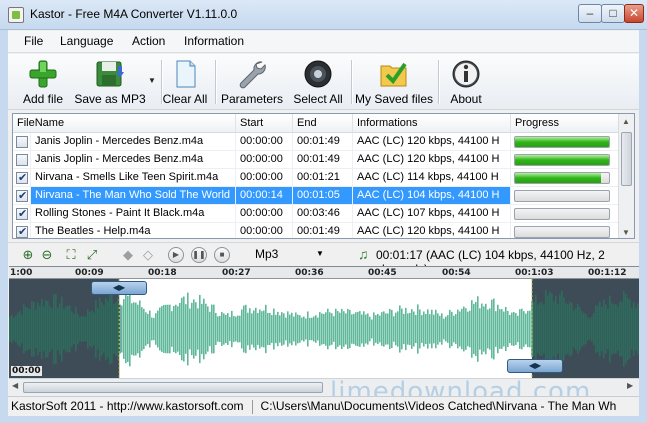 This screenshot has width=647, height=423. What do you see at coordinates (613, 13) in the screenshot?
I see `maximize-button: □` at bounding box center [613, 13].